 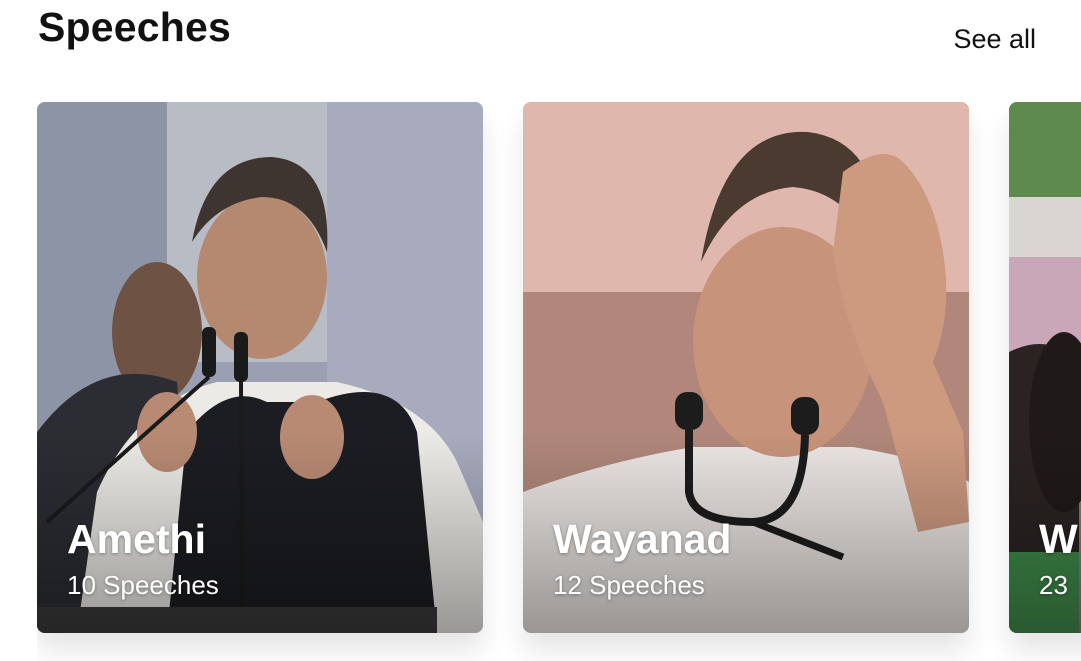 I want to click on card-title: W, so click(x=1058, y=539).